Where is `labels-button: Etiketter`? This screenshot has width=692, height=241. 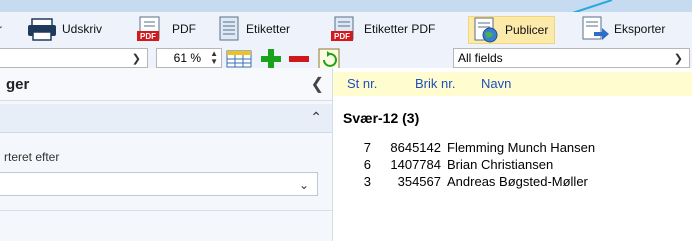 labels-button: Etiketter is located at coordinates (253, 29).